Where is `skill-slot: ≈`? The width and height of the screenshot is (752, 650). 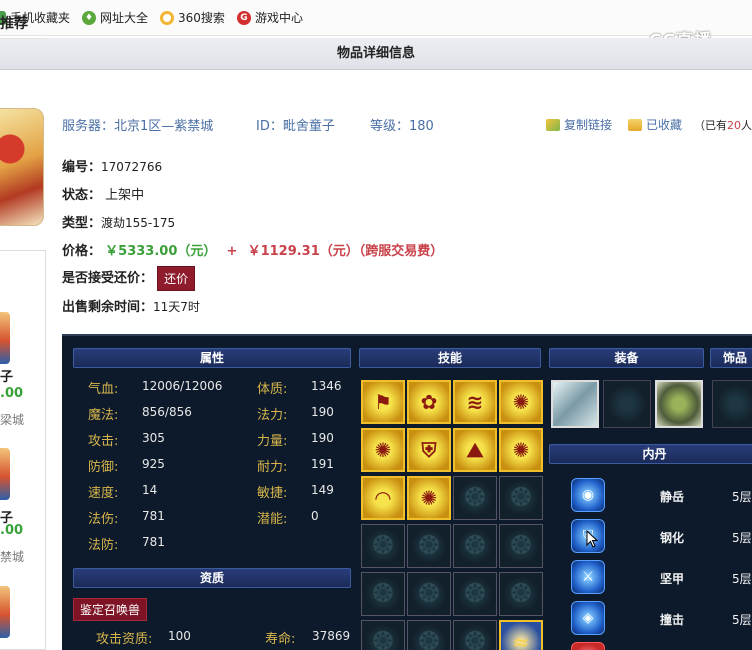
skill-slot: ≈ is located at coordinates (521, 635).